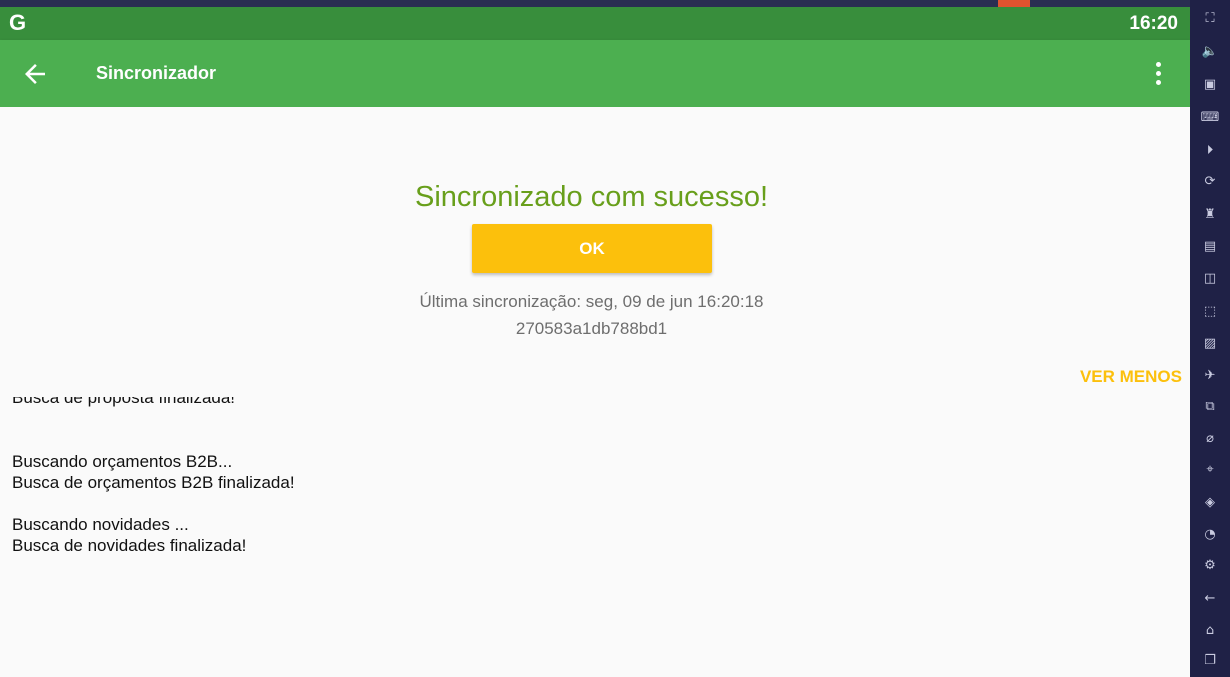  What do you see at coordinates (1210, 151) in the screenshot?
I see `play-icon: ⏵` at bounding box center [1210, 151].